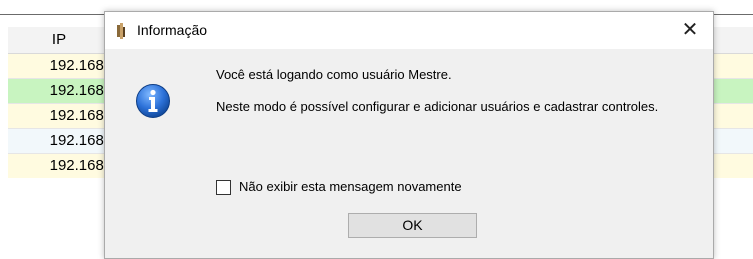  Describe the element at coordinates (121, 31) in the screenshot. I see `app-icon` at that location.